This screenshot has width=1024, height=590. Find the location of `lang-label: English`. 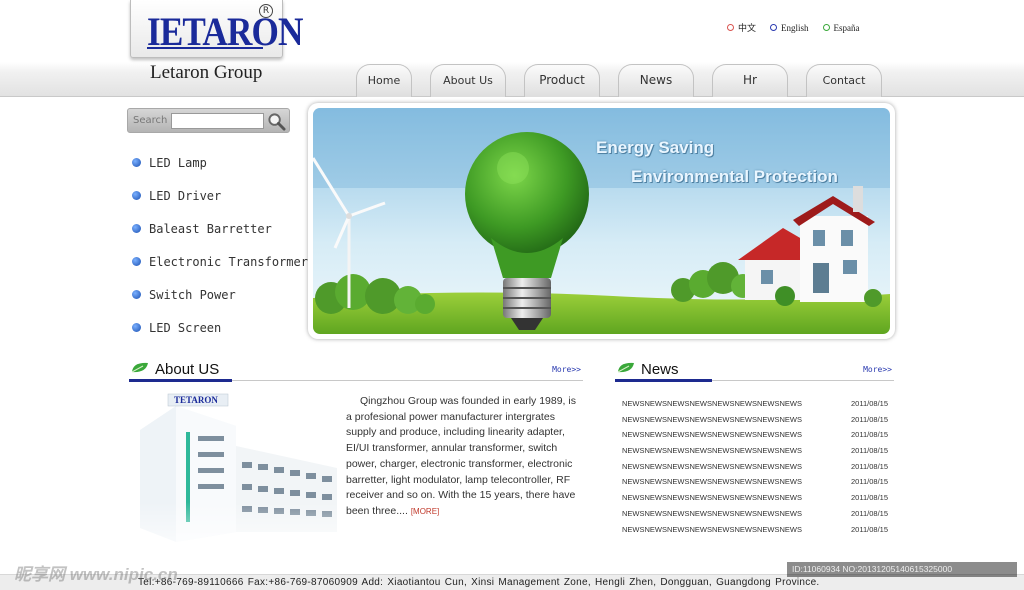

lang-label: English is located at coordinates (795, 27).